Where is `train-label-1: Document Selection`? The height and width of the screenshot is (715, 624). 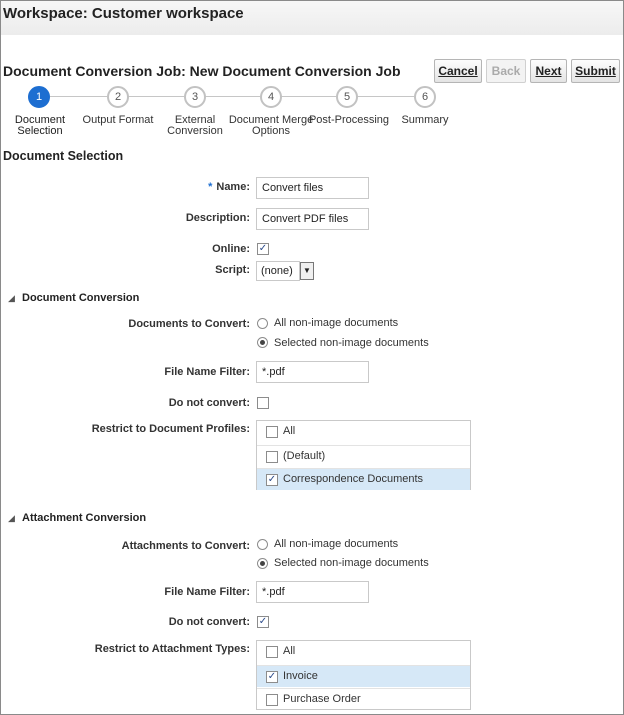 train-label-1: Document Selection is located at coordinates (40, 126).